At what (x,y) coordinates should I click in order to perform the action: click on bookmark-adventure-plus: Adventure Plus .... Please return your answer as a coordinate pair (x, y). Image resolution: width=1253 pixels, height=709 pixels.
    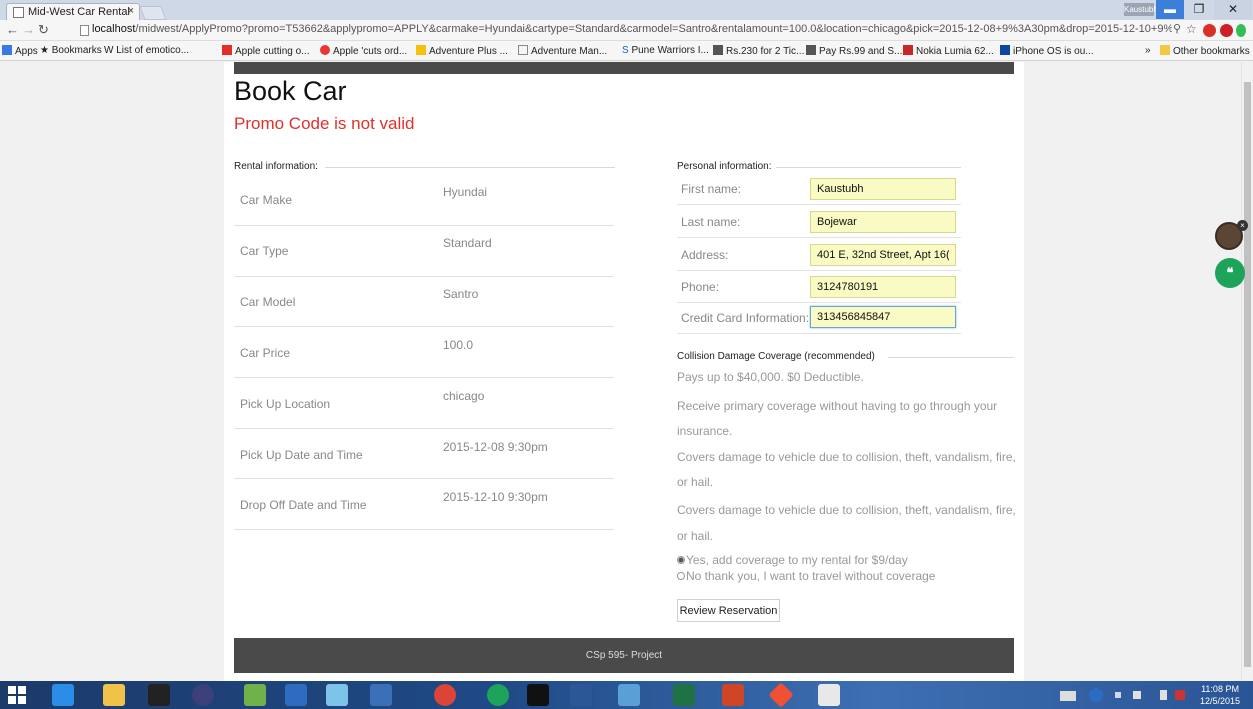
    Looking at the image, I should click on (462, 51).